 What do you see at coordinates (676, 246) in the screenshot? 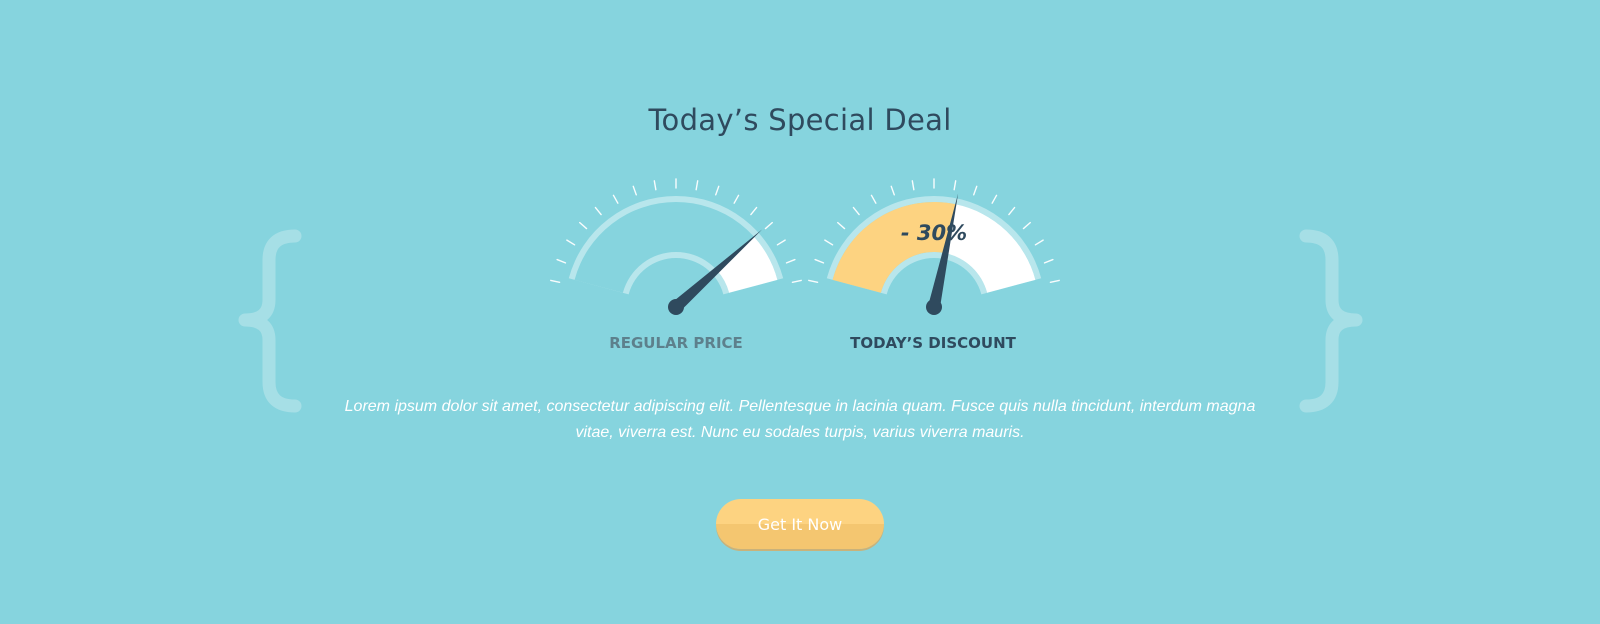
I see `regular-price-gauge` at bounding box center [676, 246].